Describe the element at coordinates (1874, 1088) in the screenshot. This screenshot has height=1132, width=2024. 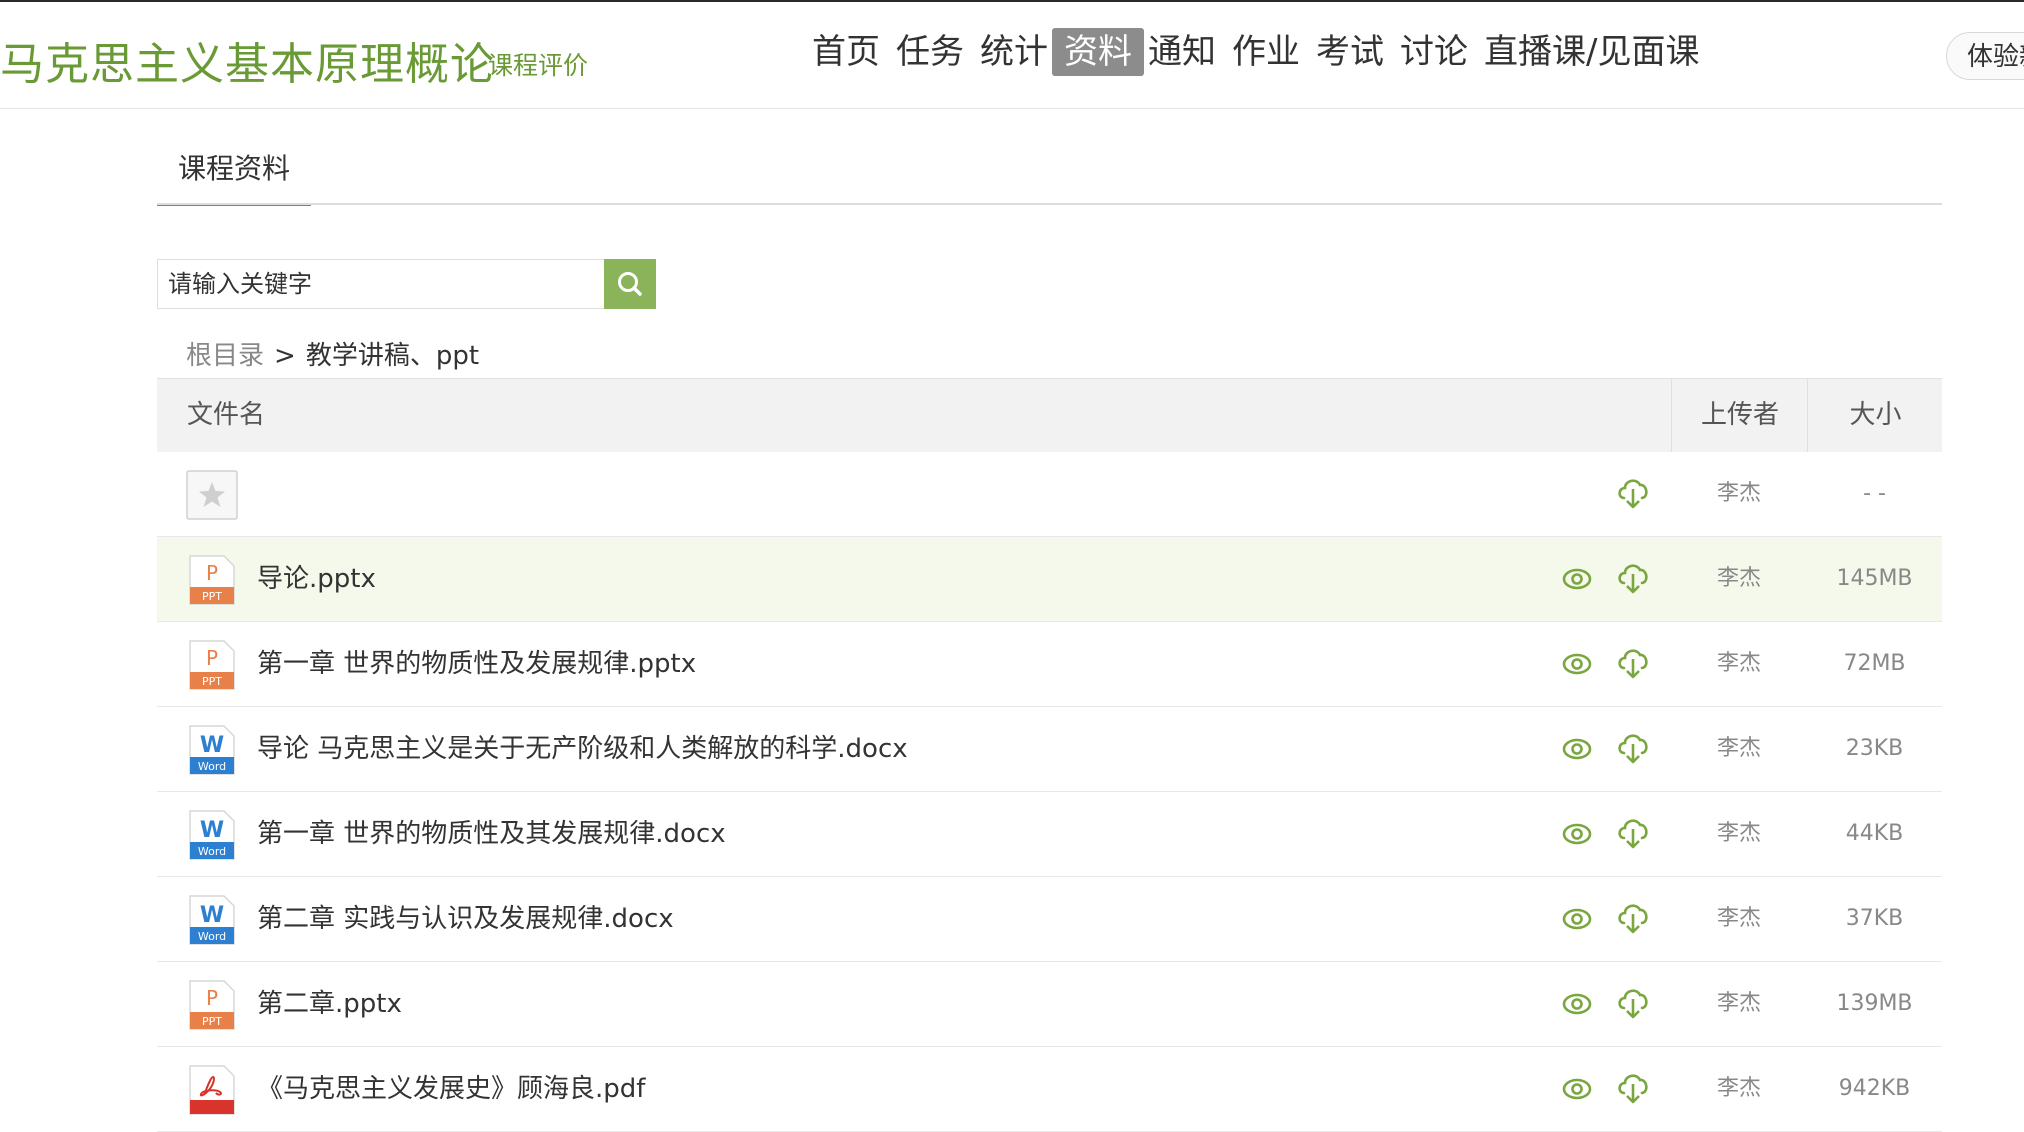
I see `file-size: 942KB` at that location.